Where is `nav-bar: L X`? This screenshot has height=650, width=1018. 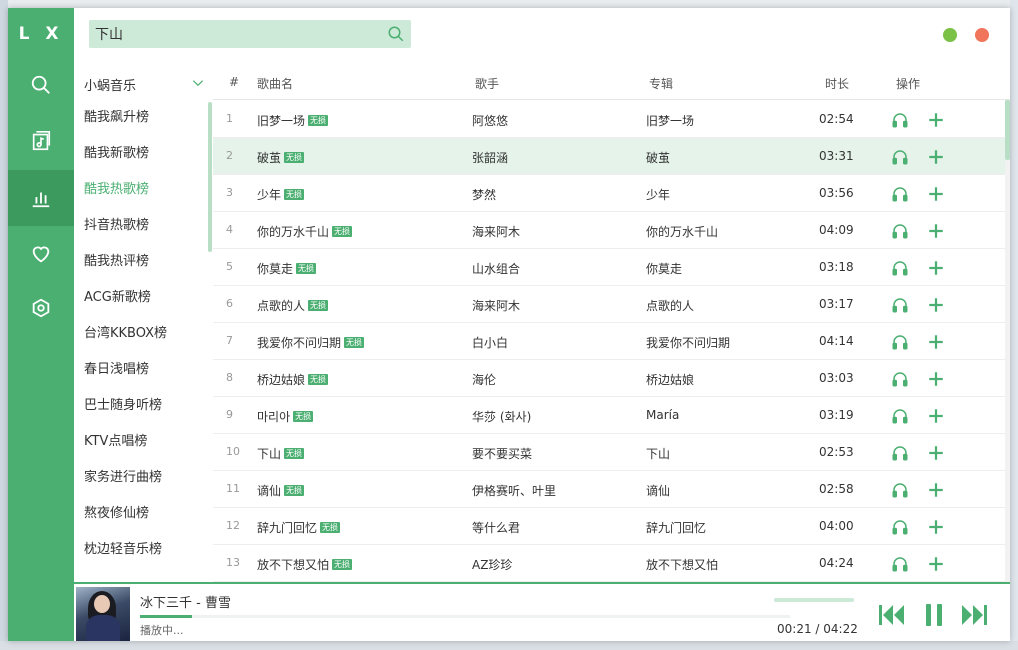
nav-bar: L X is located at coordinates (41, 324).